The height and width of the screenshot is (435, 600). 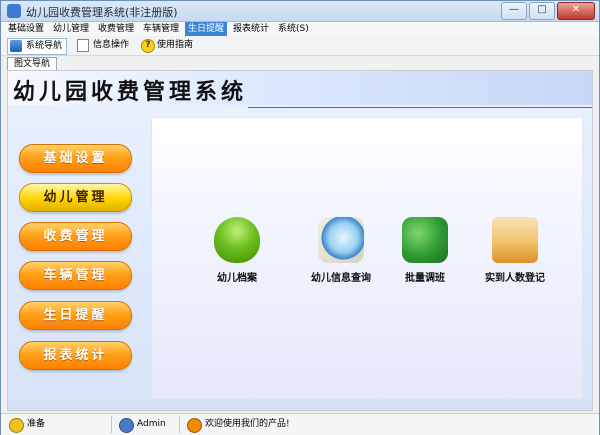 I want to click on func-label: 批量调班, so click(x=425, y=278).